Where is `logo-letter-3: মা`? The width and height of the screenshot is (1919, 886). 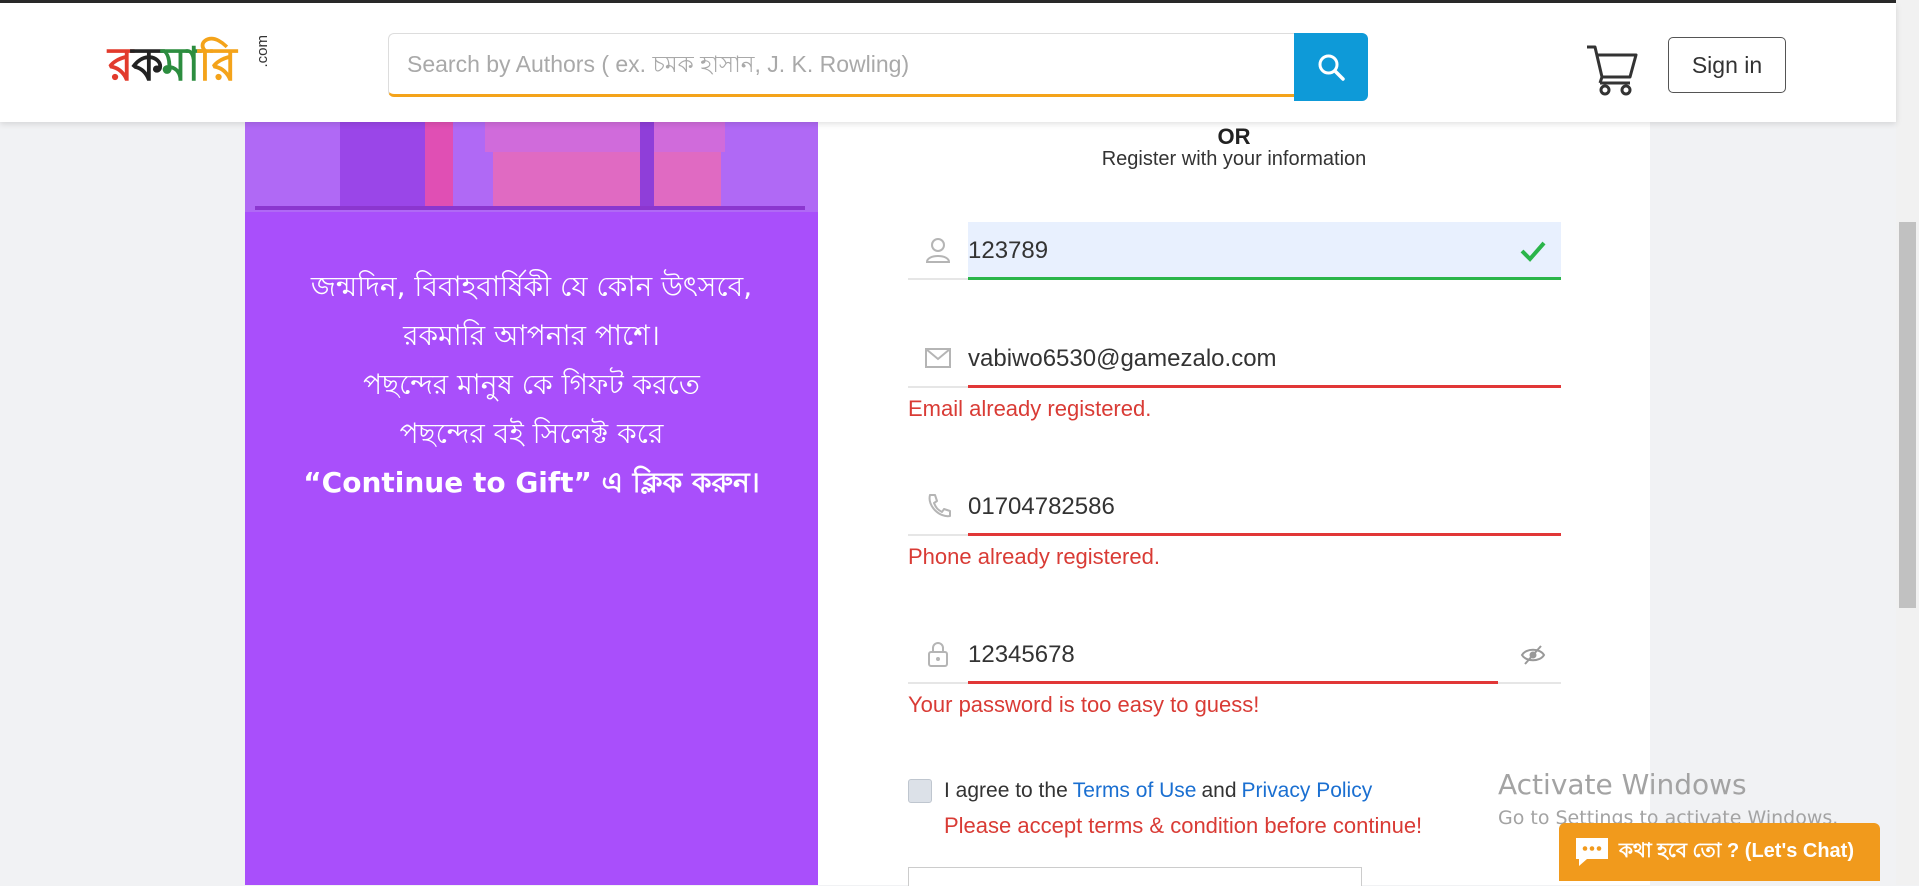
logo-letter-3: মা is located at coordinates (181, 64).